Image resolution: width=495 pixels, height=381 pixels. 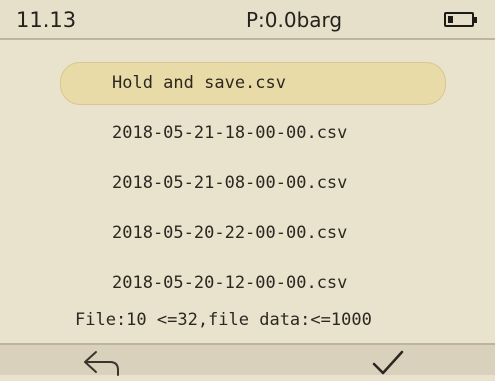 I want to click on file-item: 2018-05-21-18-00-00.csv, so click(x=247, y=133).